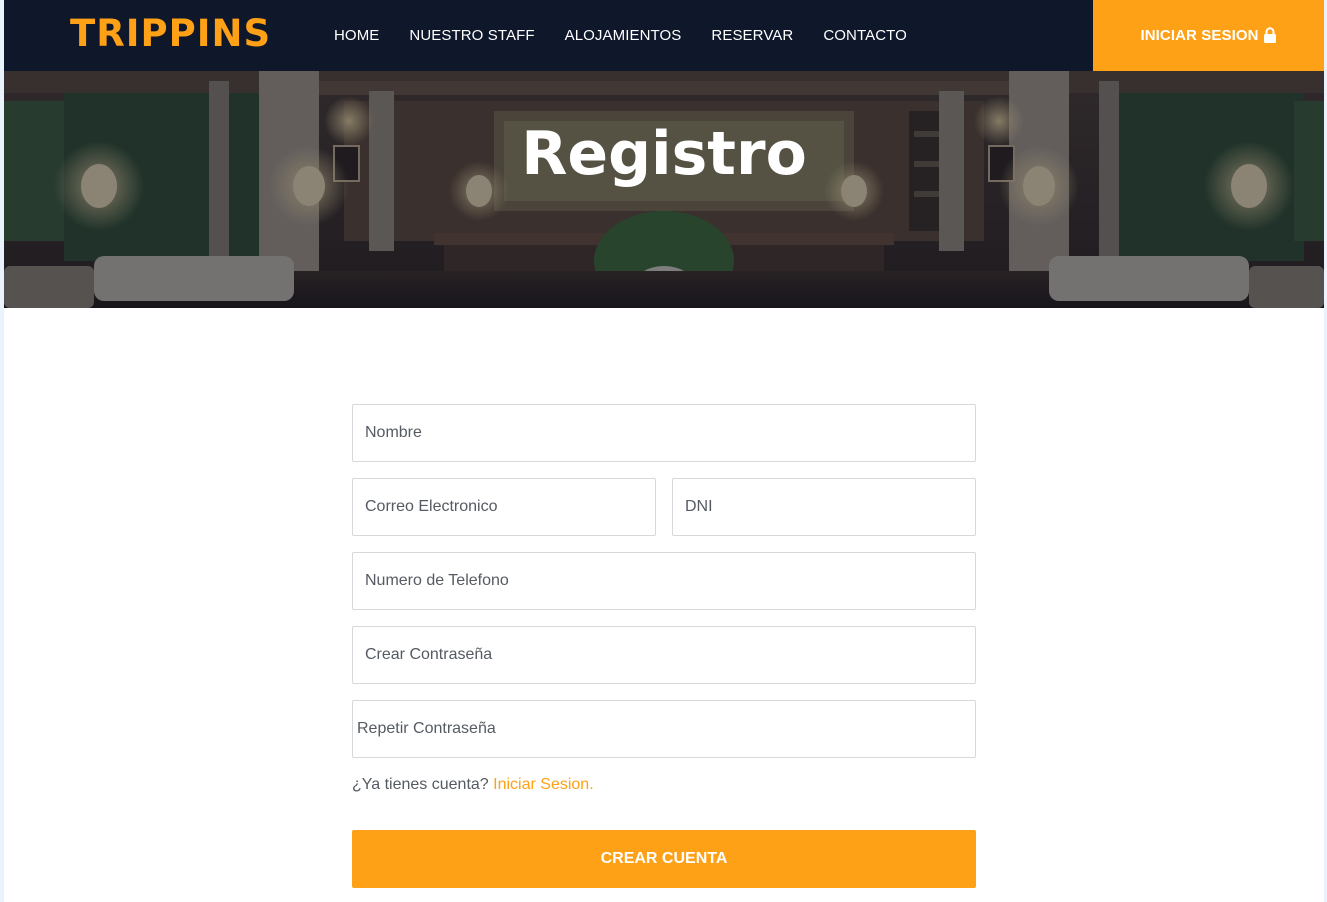 This screenshot has width=1327, height=902. Describe the element at coordinates (420, 784) in the screenshot. I see `account-prompt-text: ¿Ya tienes cuenta?` at that location.